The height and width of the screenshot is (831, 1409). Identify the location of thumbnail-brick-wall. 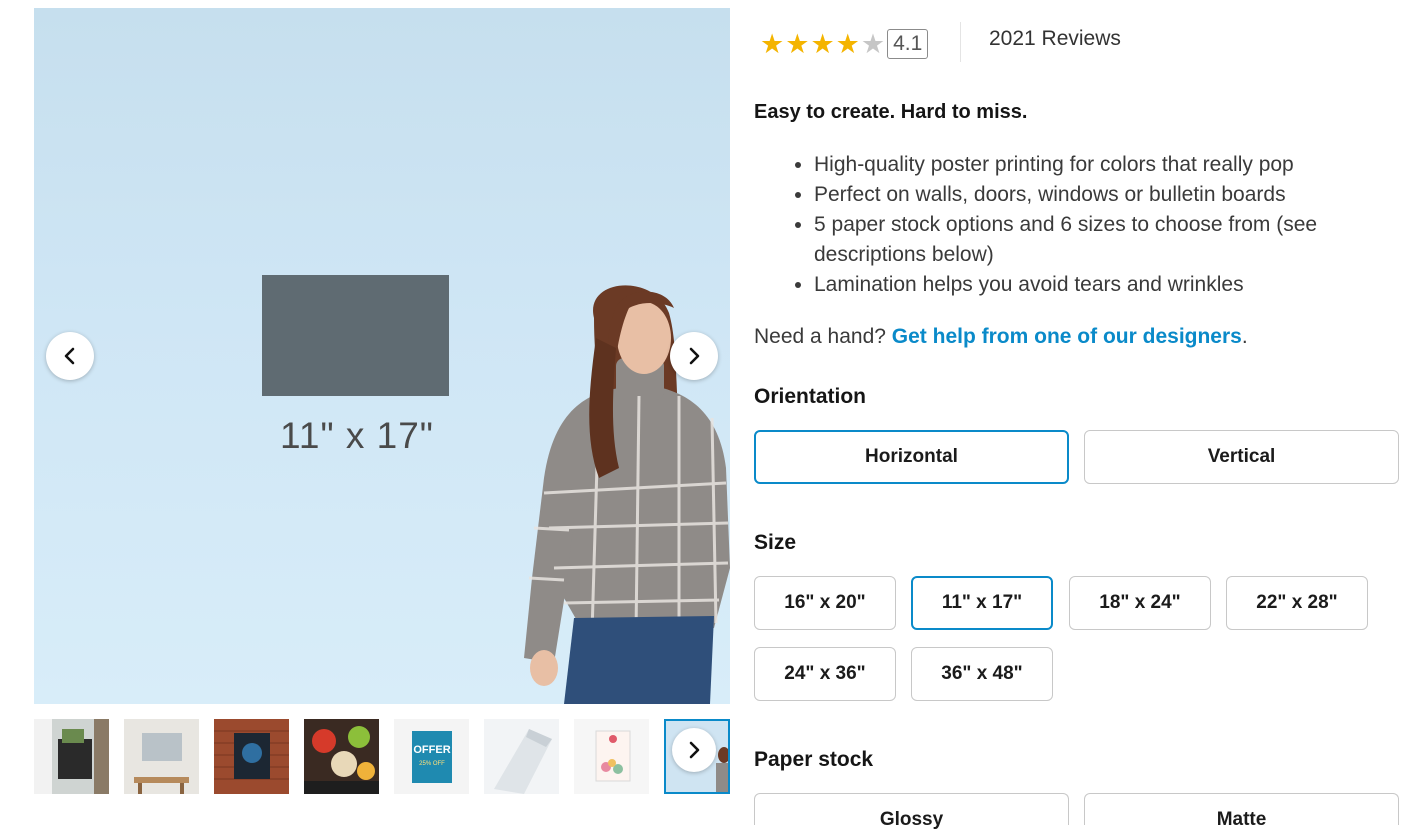
(251, 756).